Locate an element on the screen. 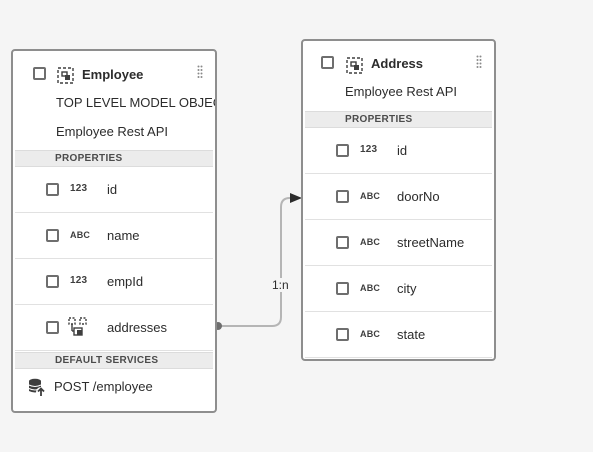 This screenshot has width=593, height=452. employee-properties-header: PROPERTIES is located at coordinates (114, 158).